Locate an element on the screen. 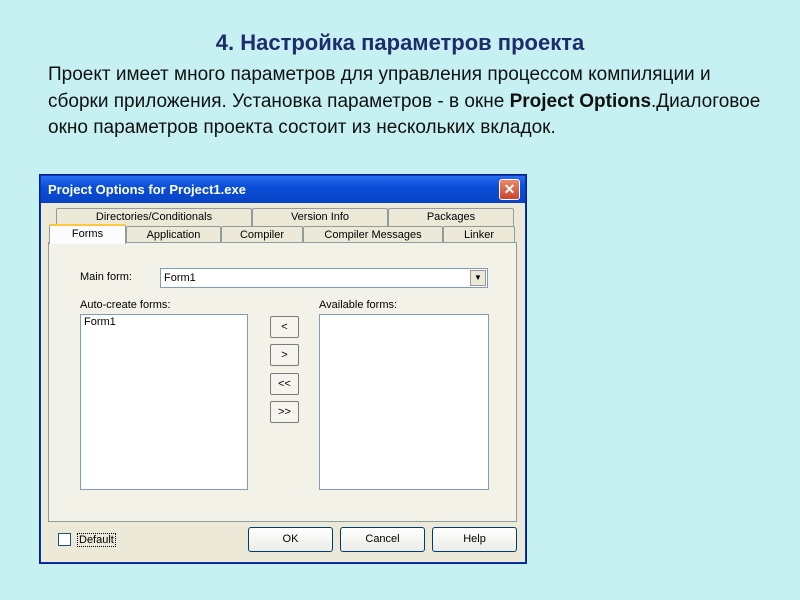  auto-create-label: Auto-create forms: is located at coordinates (125, 305).